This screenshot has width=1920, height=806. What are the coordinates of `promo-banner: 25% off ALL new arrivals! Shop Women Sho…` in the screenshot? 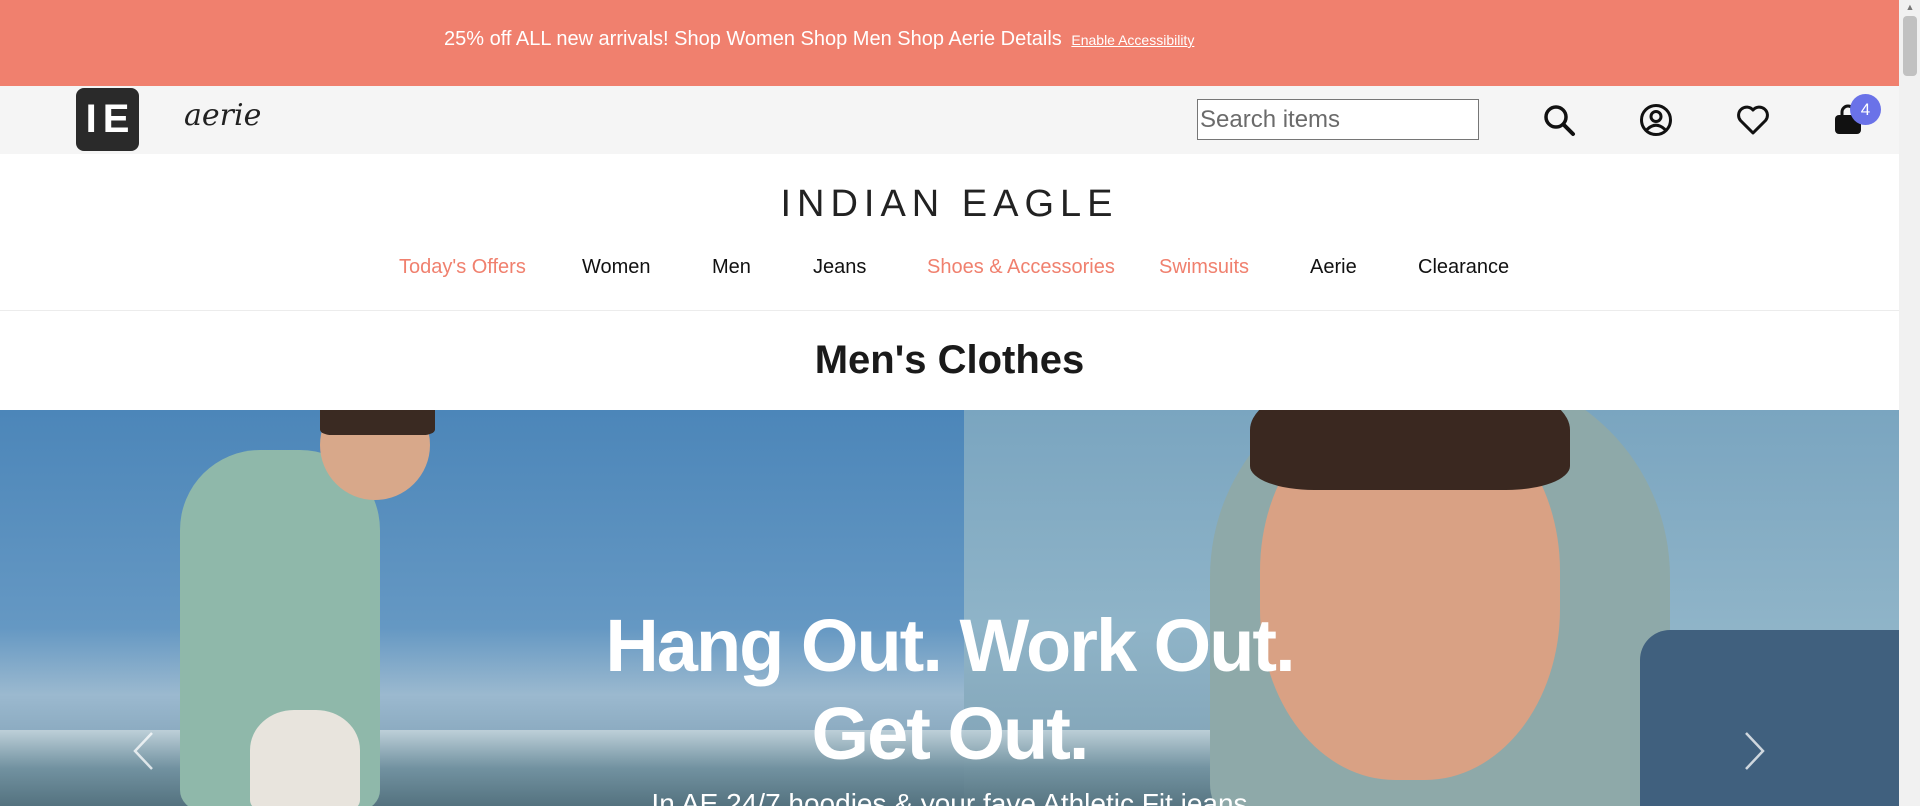 It's located at (949, 43).